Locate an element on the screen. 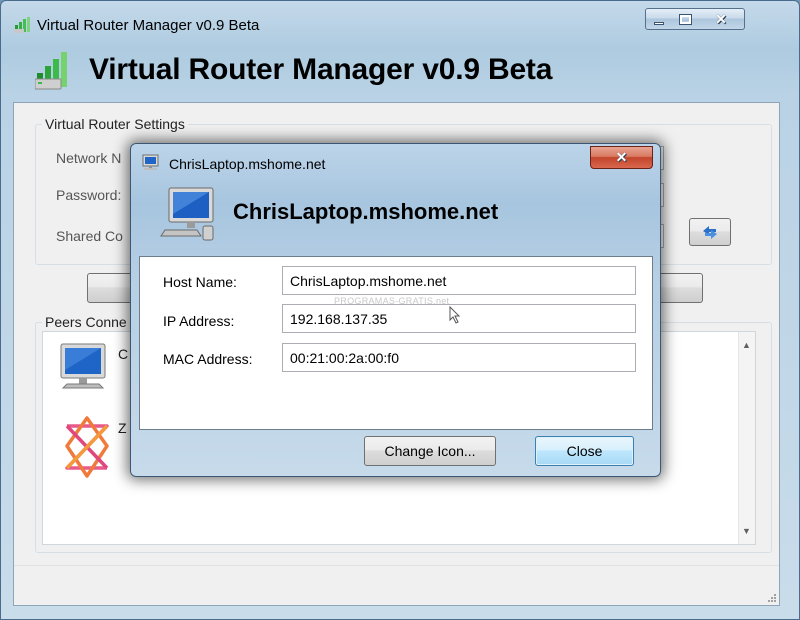 The height and width of the screenshot is (620, 800). title-bar: Virtual Router Manager v0.9 Beta ✕ is located at coordinates (400, 19).